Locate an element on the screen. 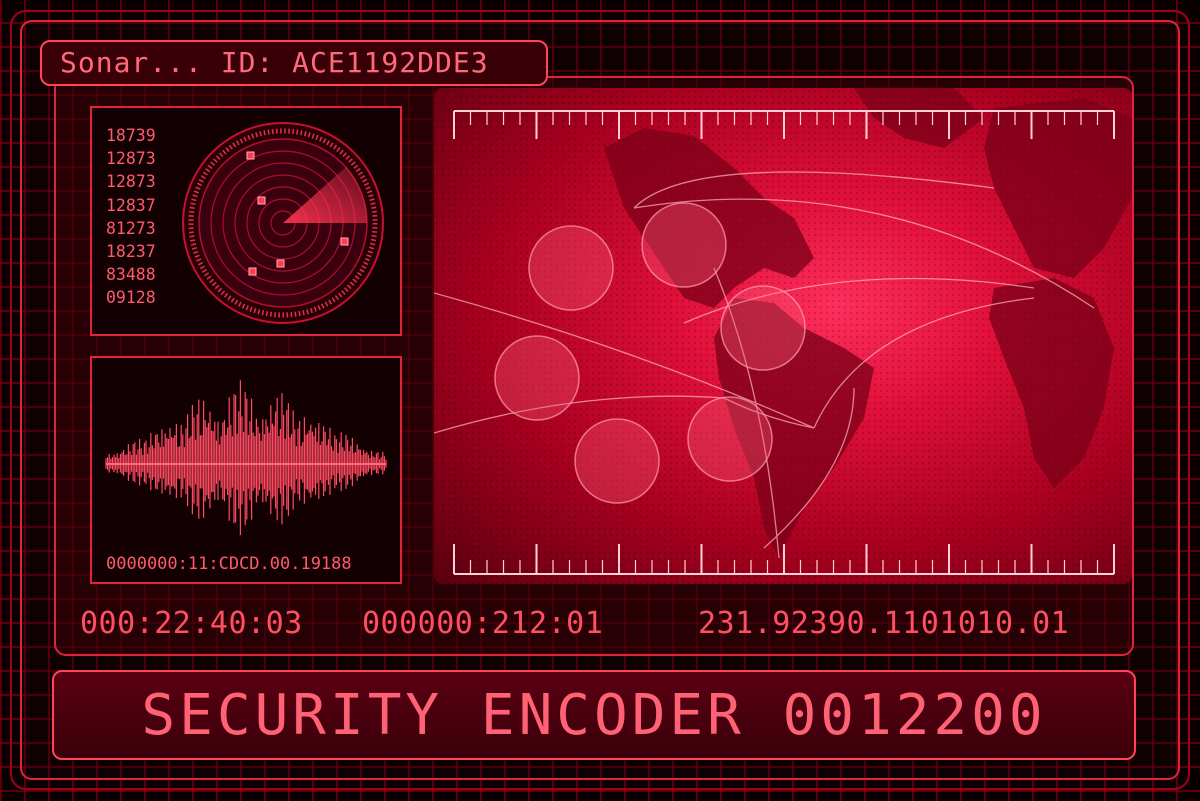  radar-number: 09128 is located at coordinates (131, 298).